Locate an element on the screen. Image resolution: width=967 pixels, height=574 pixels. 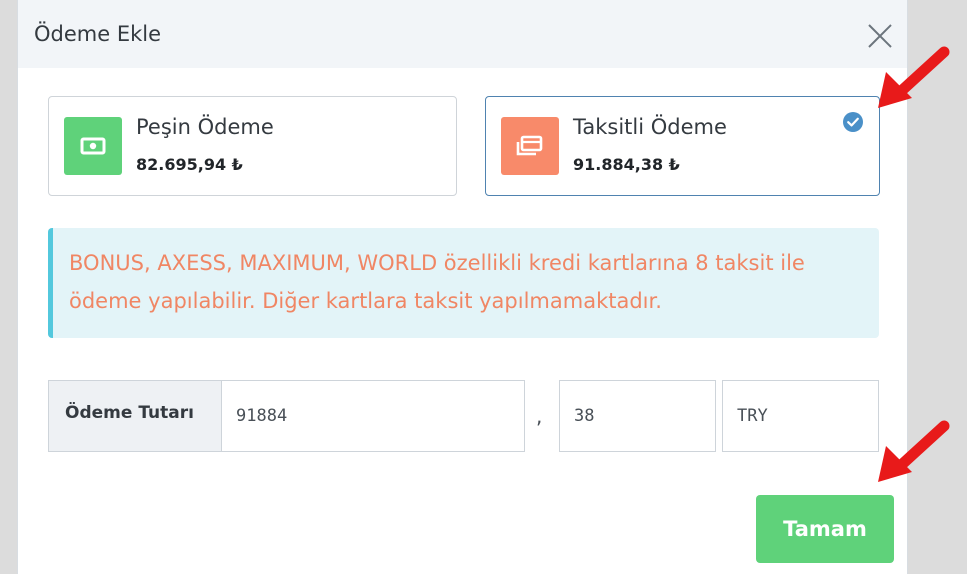
amount-integer-input is located at coordinates (373, 416).